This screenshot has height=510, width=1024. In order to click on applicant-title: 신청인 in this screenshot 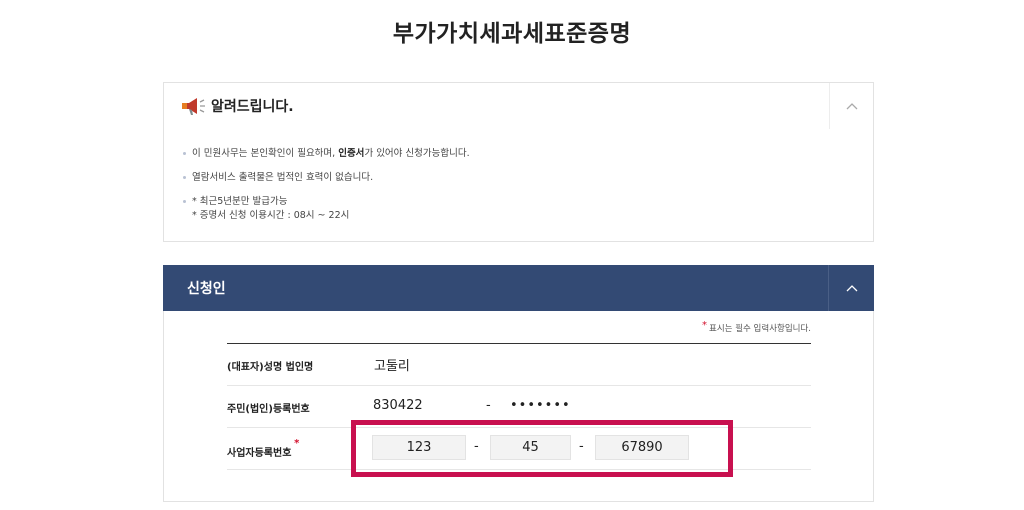, I will do `click(206, 289)`.